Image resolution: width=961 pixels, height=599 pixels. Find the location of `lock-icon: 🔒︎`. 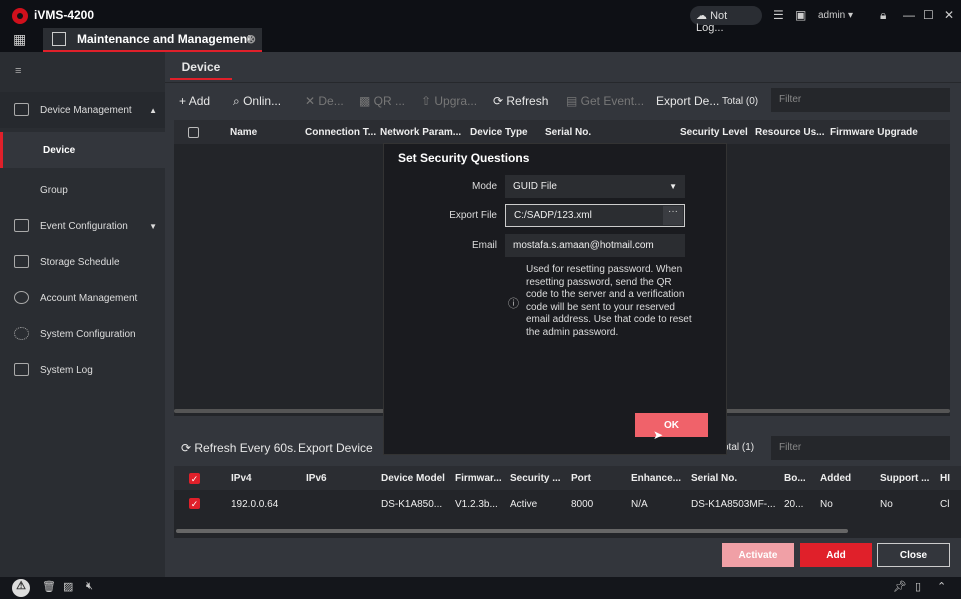

lock-icon: 🔒︎ is located at coordinates (883, 15).